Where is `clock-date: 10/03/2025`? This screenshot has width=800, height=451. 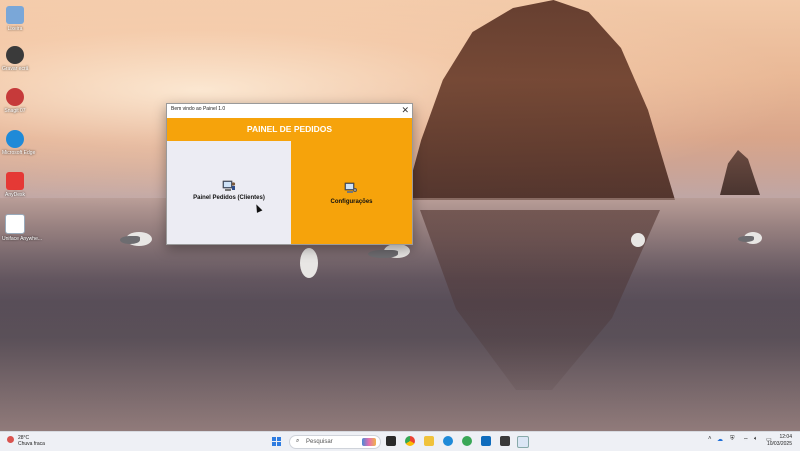 clock-date: 10/03/2025 is located at coordinates (779, 444).